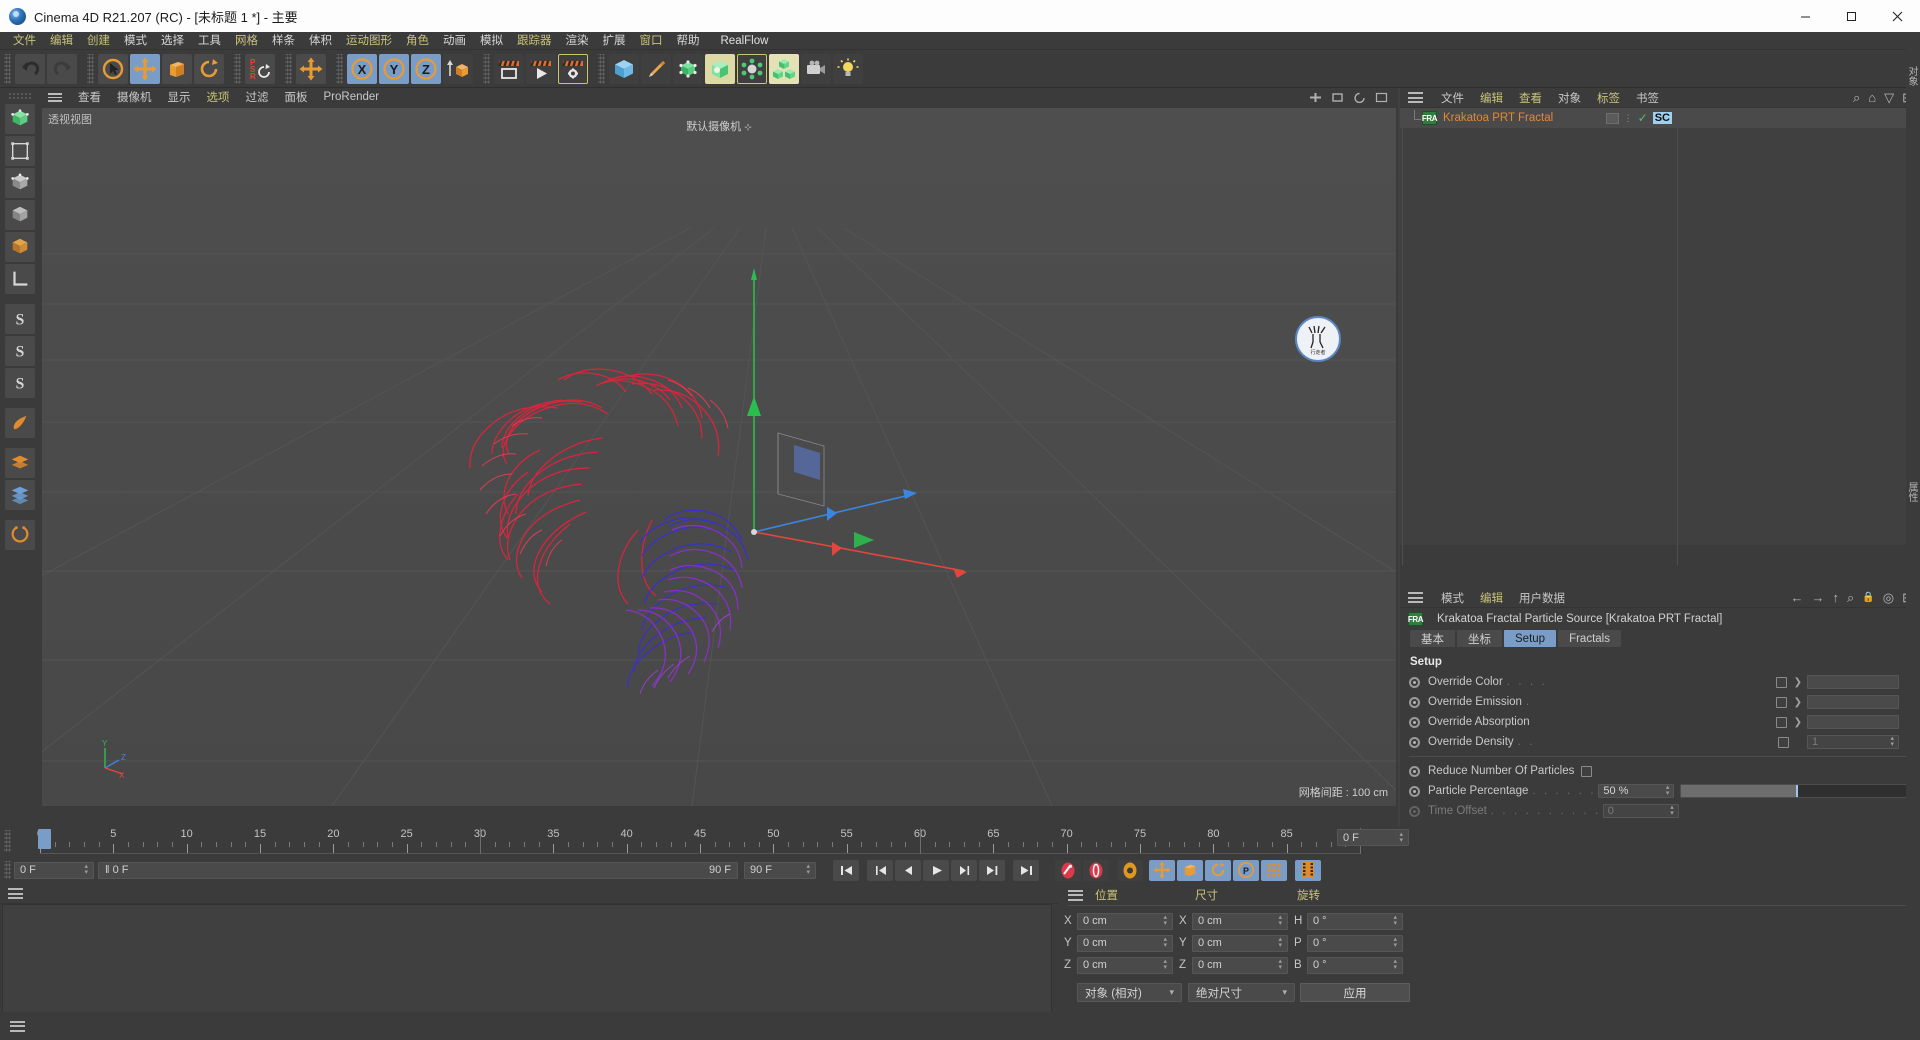 The width and height of the screenshot is (1920, 1040). I want to click on status-menu-icon, so click(17, 1026).